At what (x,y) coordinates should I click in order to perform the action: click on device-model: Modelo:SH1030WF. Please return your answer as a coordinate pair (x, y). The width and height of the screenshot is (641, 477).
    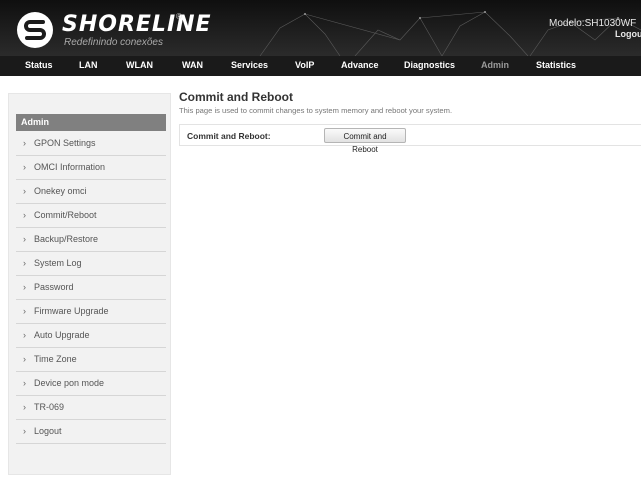
    Looking at the image, I should click on (593, 23).